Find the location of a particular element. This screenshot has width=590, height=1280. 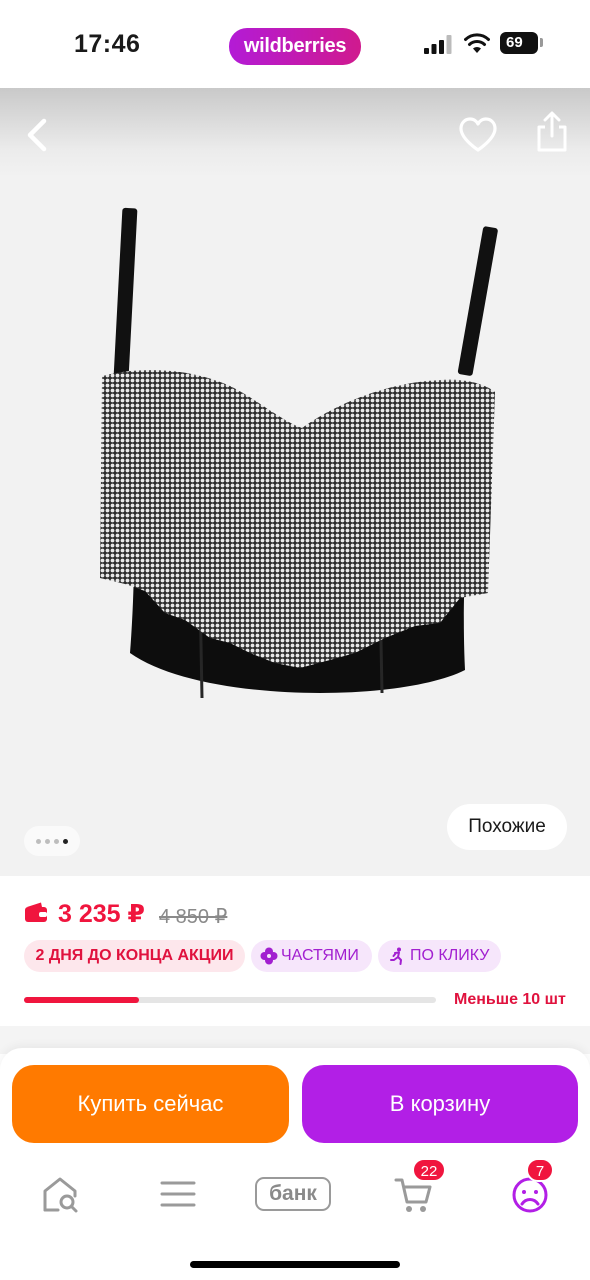

signal-icon is located at coordinates (438, 44).